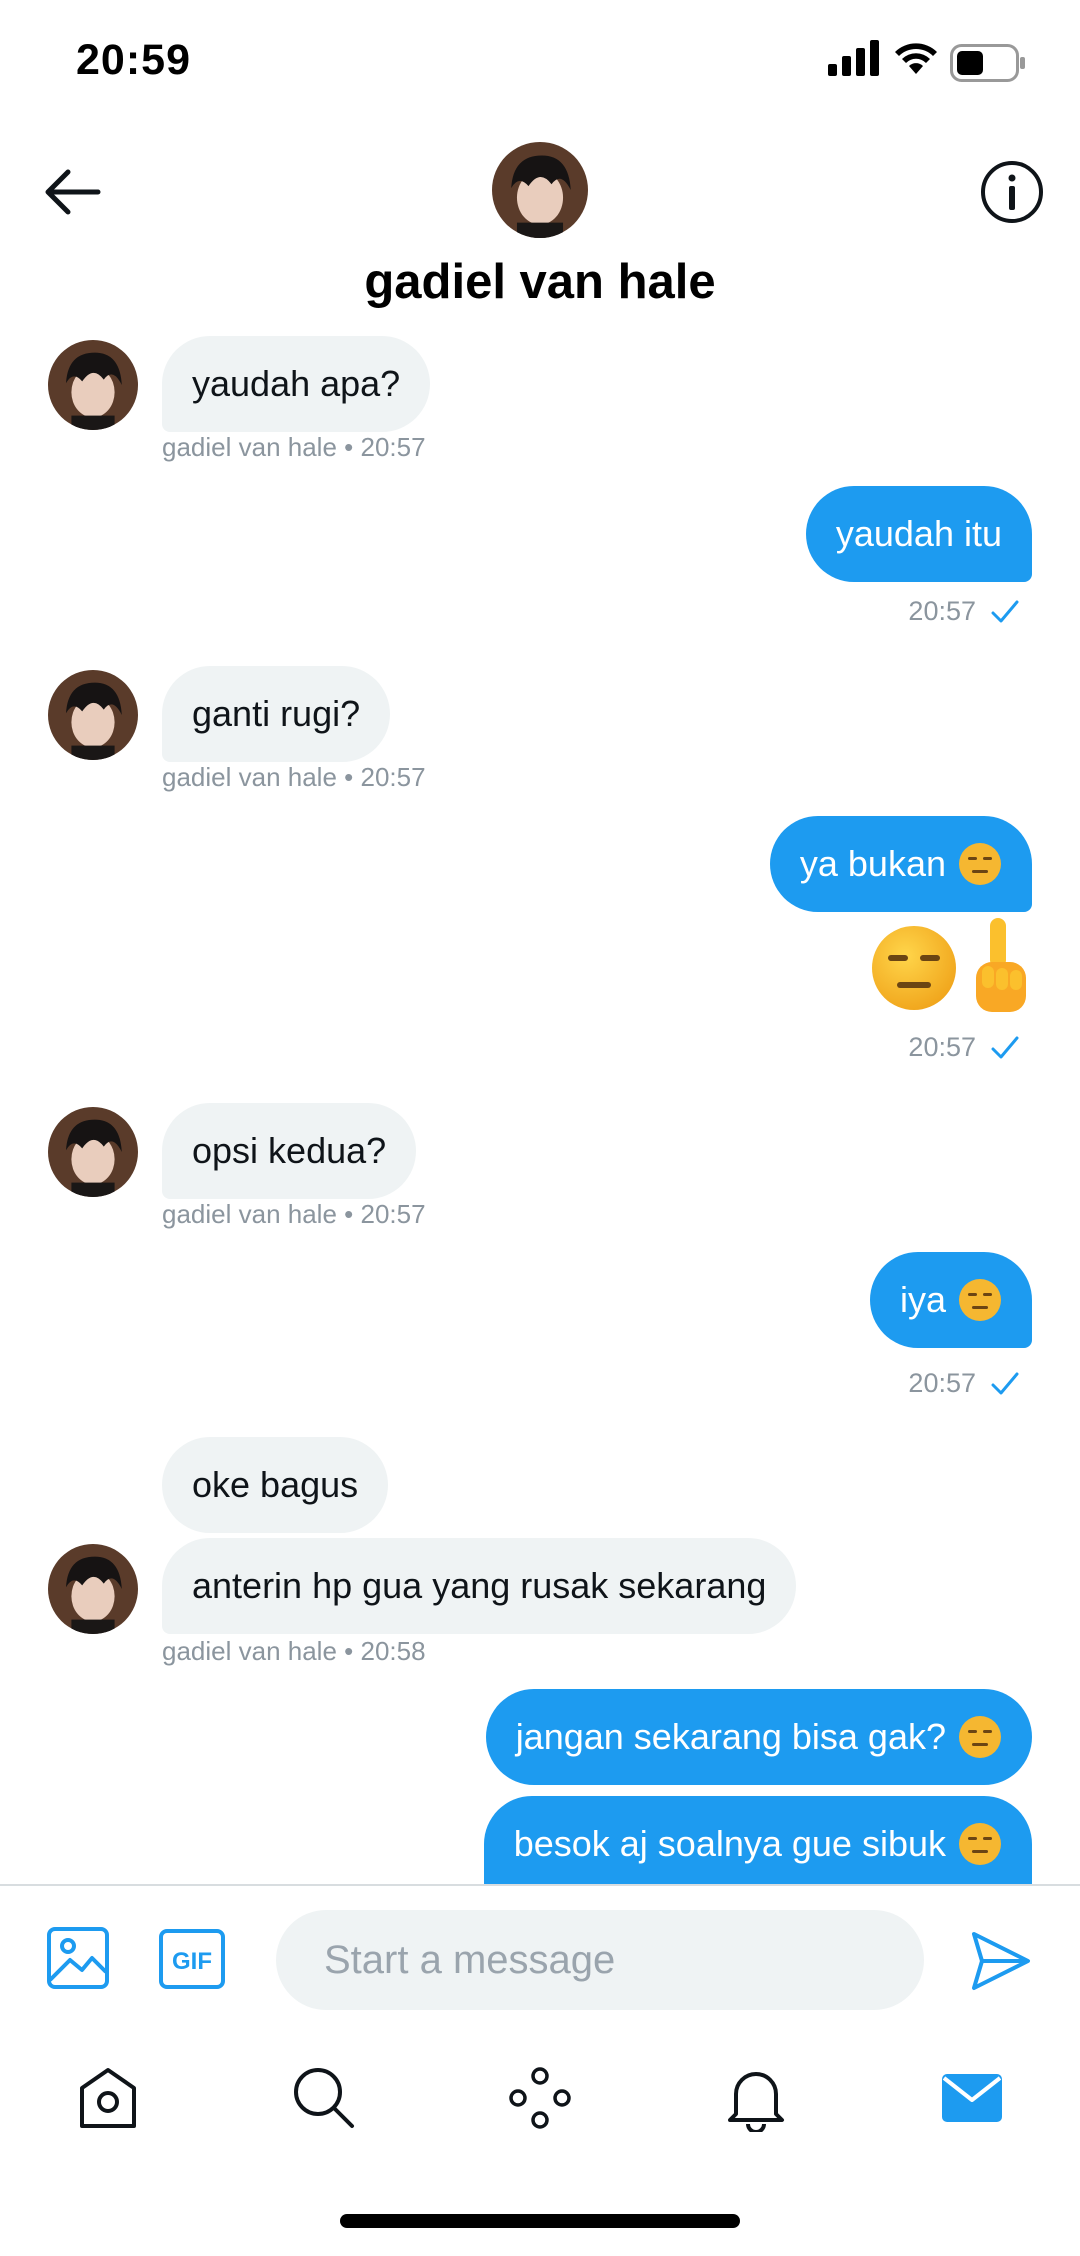  Describe the element at coordinates (916, 58) in the screenshot. I see `wifi-icon` at that location.